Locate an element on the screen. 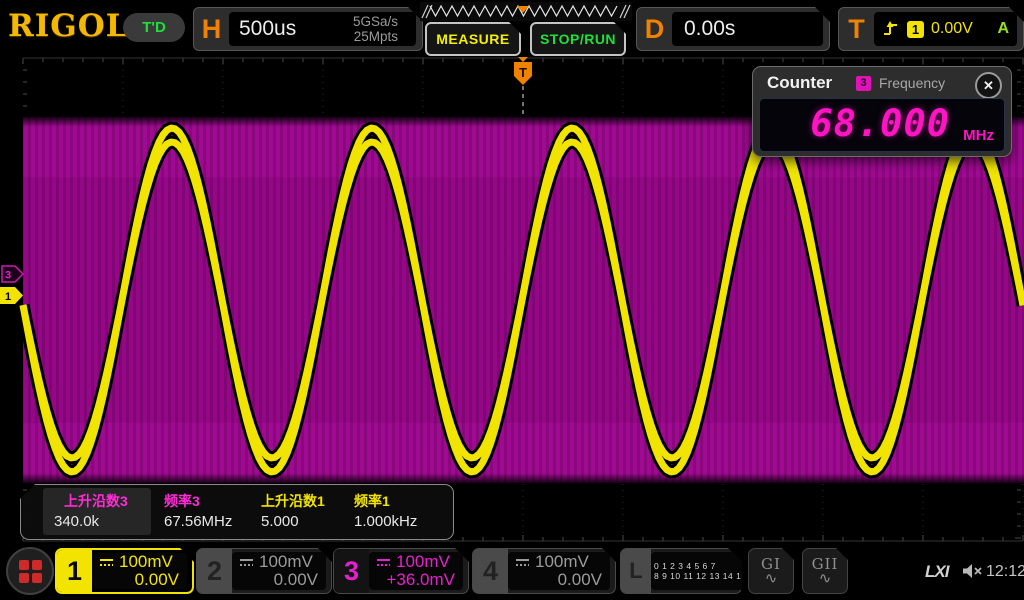 Image resolution: width=1024 pixels, height=600 pixels. svg-text: T is located at coordinates (523, 72).